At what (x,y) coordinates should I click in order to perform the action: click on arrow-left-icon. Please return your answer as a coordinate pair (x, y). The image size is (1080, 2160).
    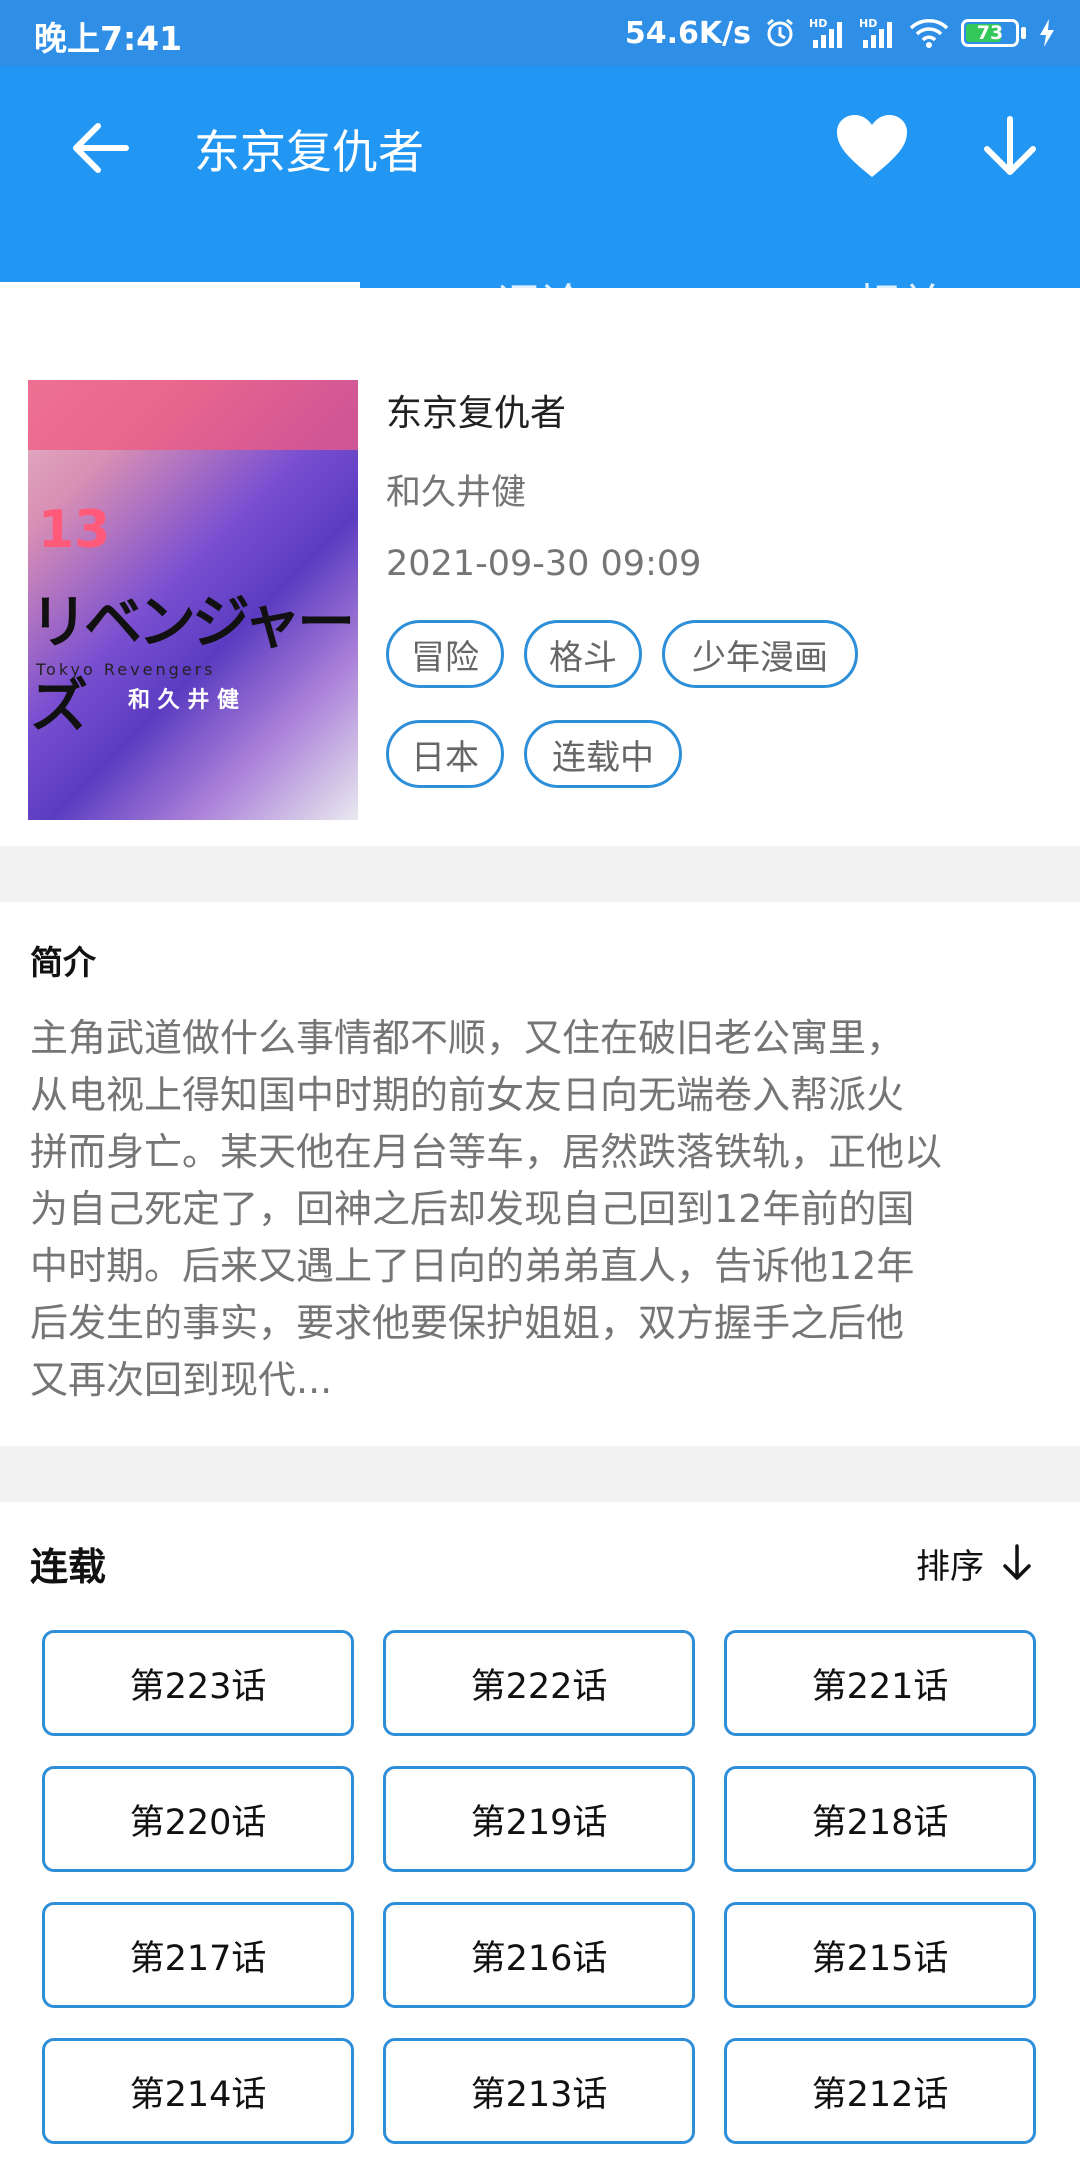
    Looking at the image, I should click on (101, 148).